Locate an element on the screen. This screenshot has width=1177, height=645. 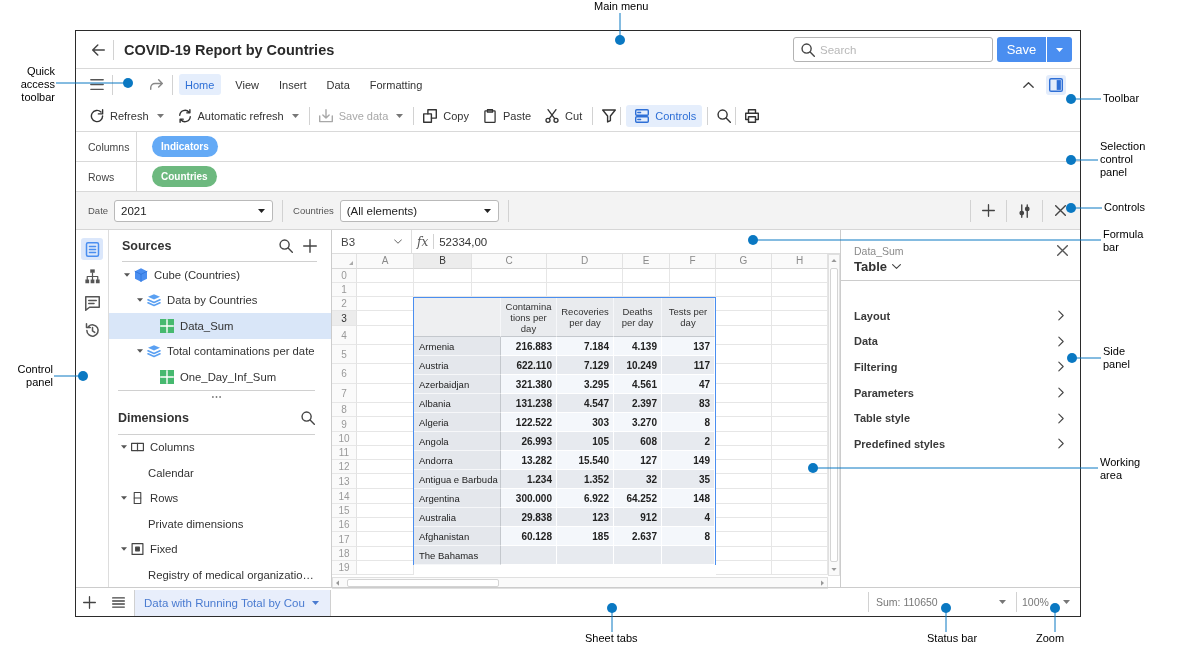
redo-icon is located at coordinates (156, 84).